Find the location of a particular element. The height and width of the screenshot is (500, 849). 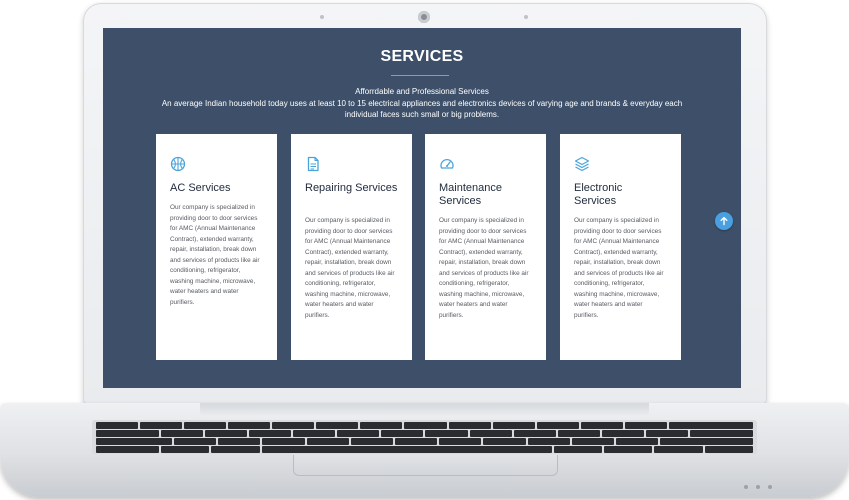

keyboard is located at coordinates (424, 437).